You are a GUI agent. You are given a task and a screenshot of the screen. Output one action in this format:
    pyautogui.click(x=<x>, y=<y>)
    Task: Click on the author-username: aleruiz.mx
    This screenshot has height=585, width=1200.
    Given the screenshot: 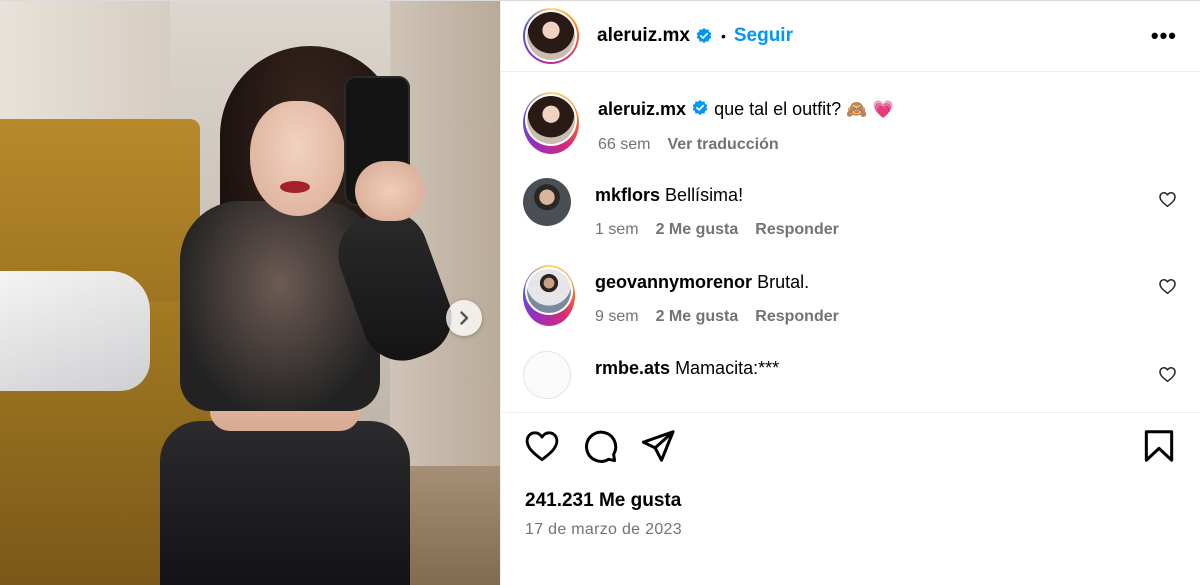 What is the action you would take?
    pyautogui.click(x=643, y=36)
    